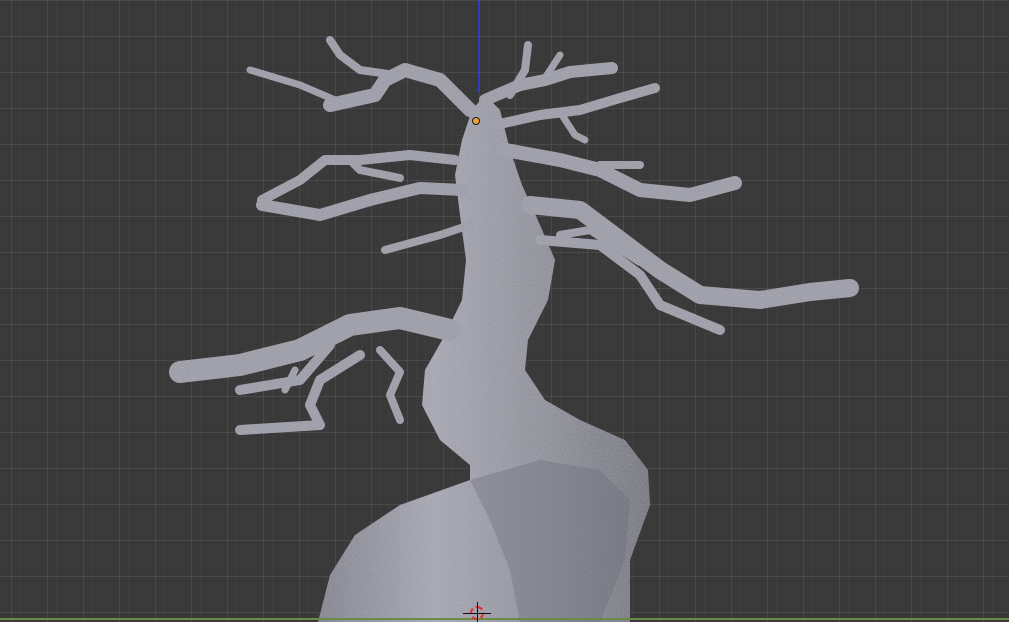 This screenshot has height=622, width=1009. I want to click on ground-line, so click(504, 619).